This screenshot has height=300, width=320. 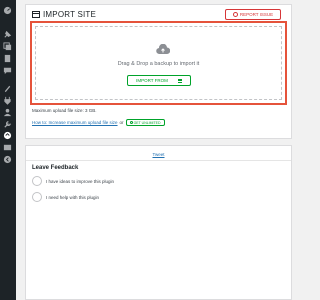 What do you see at coordinates (7, 88) in the screenshot?
I see `appearance-icon` at bounding box center [7, 88].